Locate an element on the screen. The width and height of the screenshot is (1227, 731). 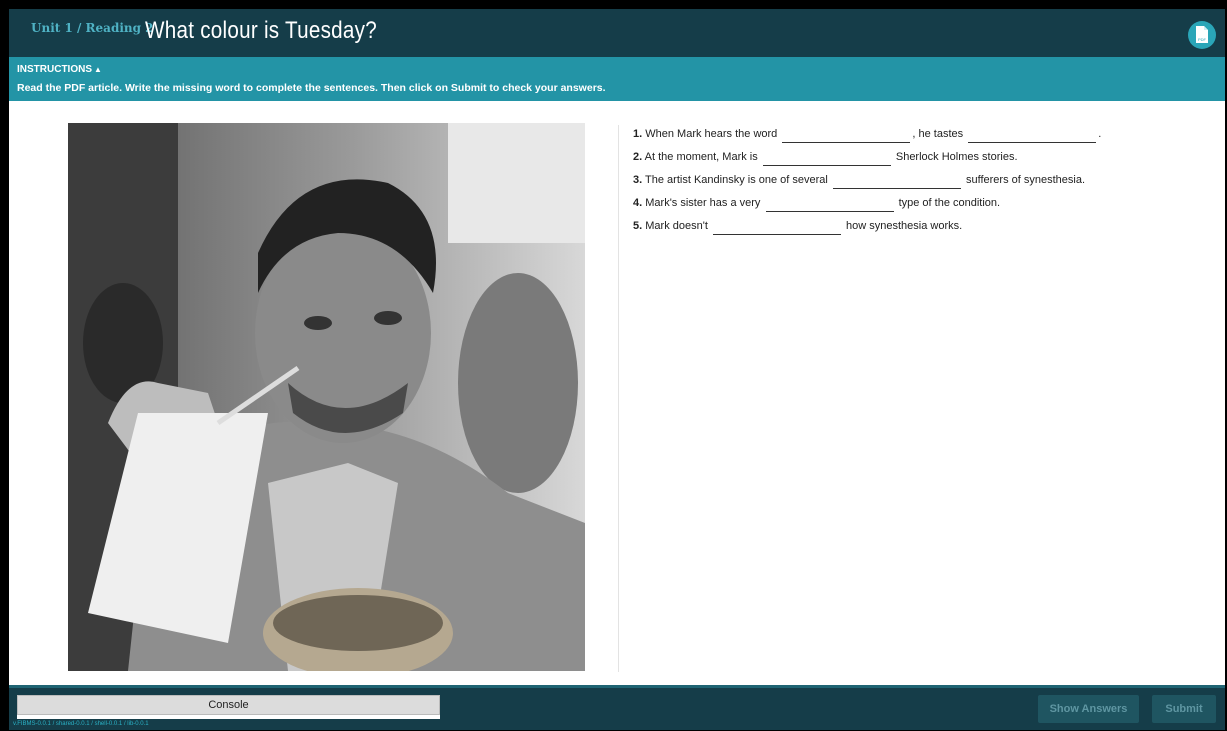
question-text: Mark's sister has a very is located at coordinates (703, 203).